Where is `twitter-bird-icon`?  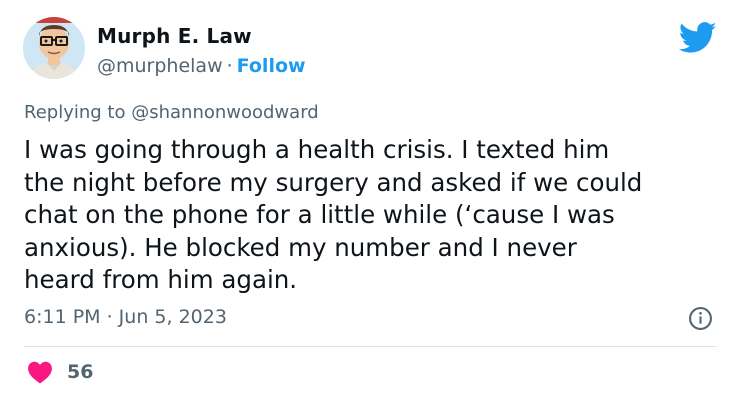
twitter-bird-icon is located at coordinates (698, 38).